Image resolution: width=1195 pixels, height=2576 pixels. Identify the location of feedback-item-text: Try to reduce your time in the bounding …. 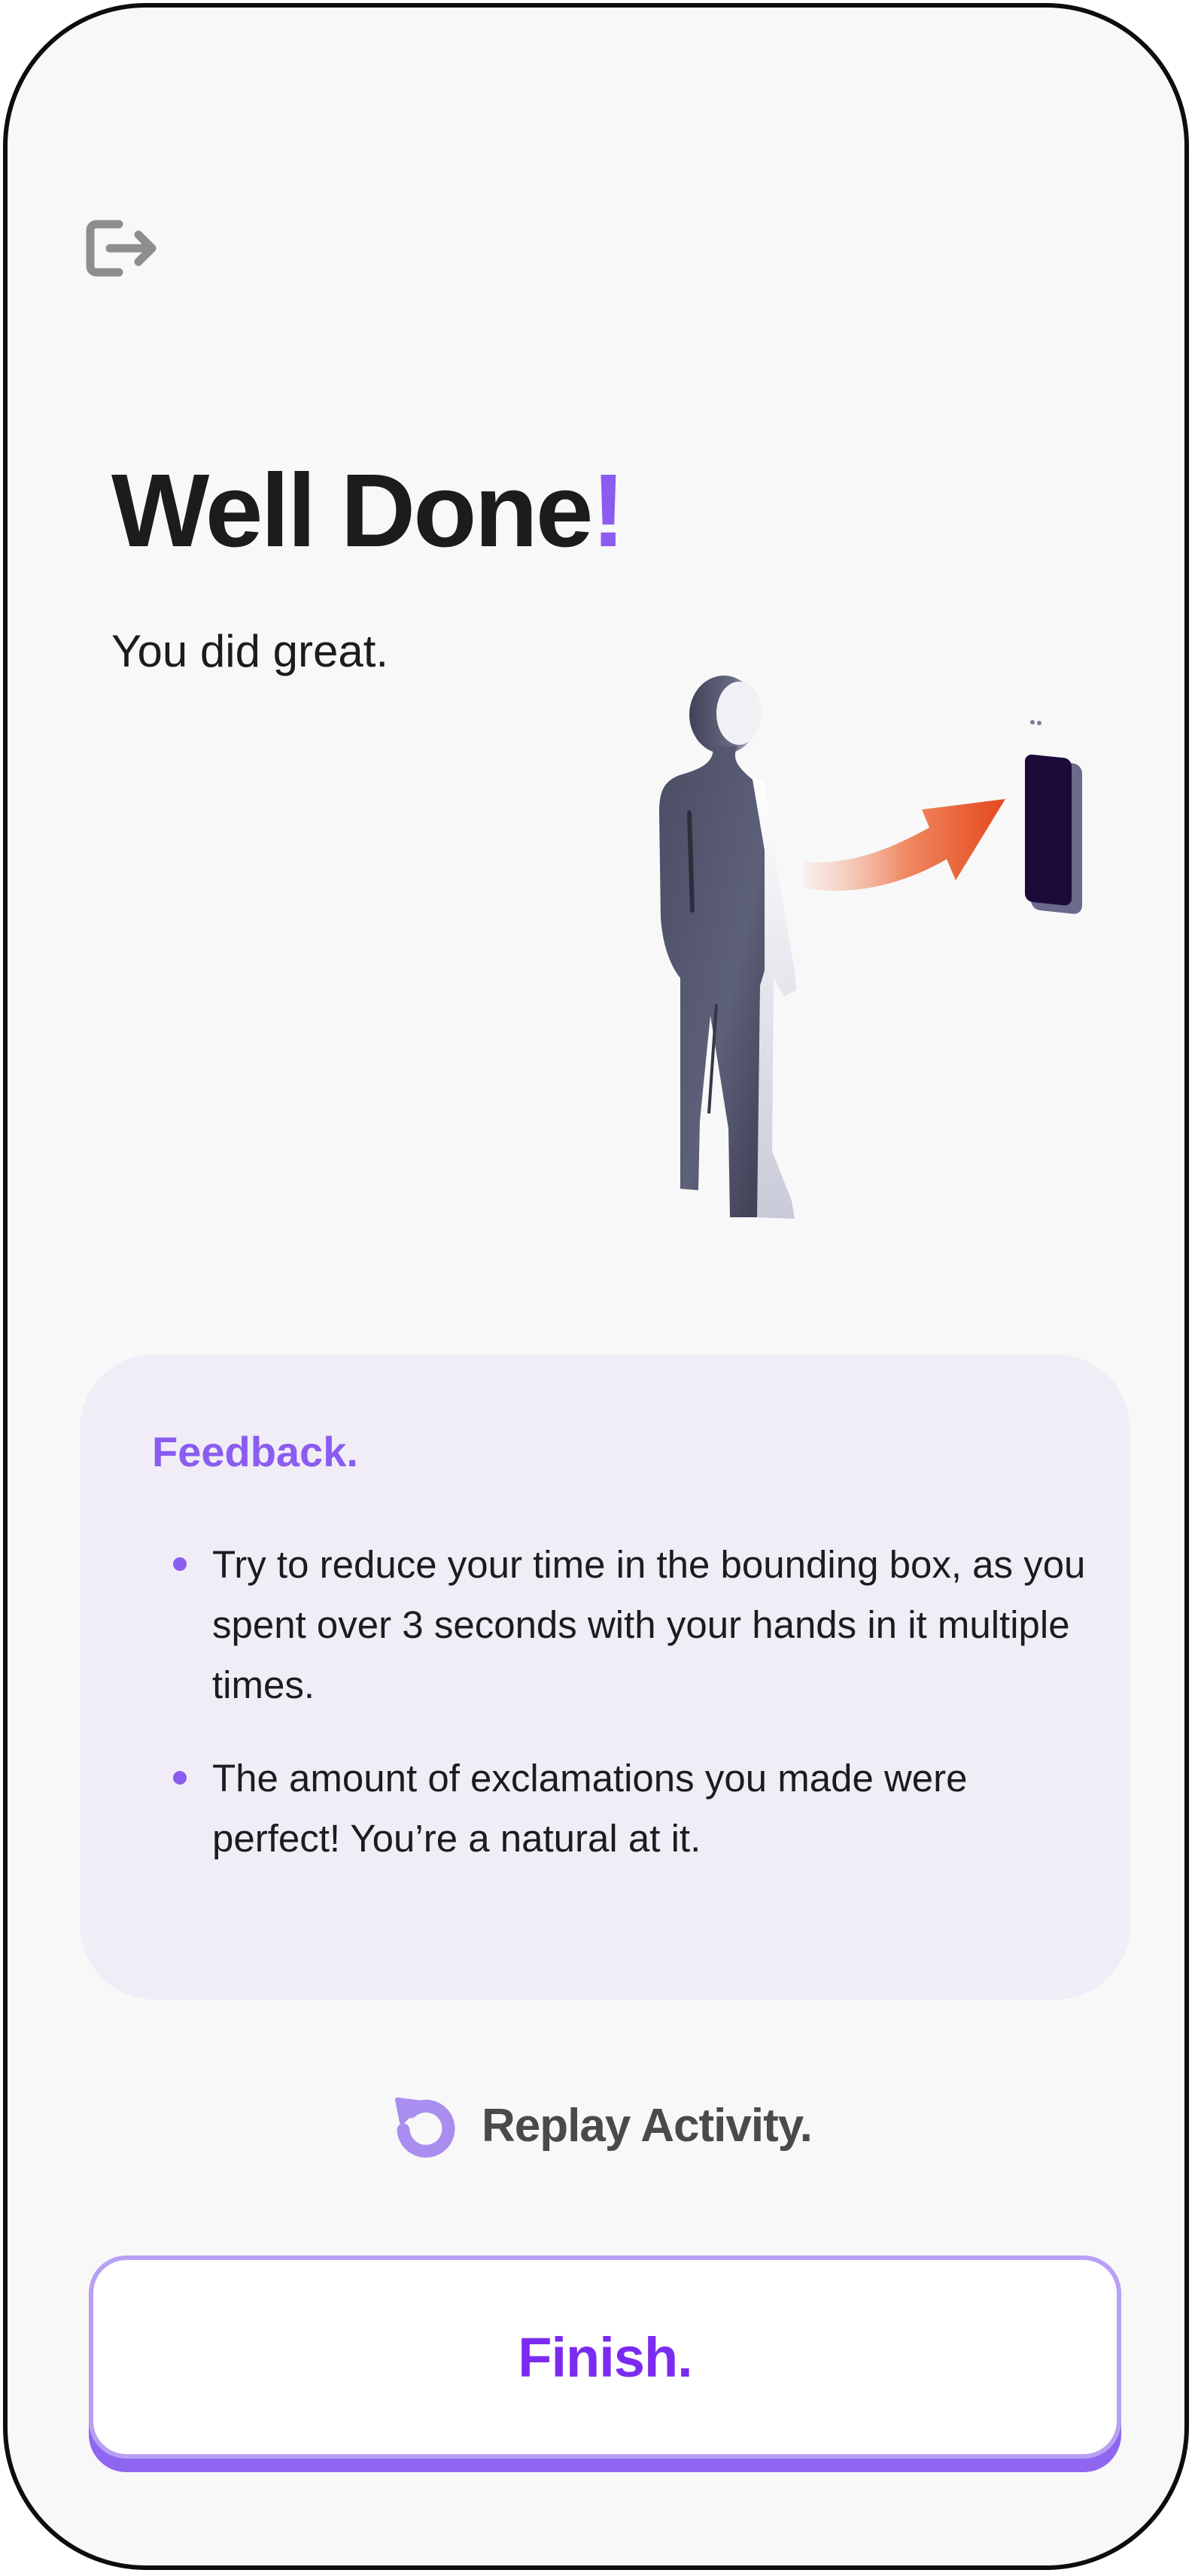
(649, 1624).